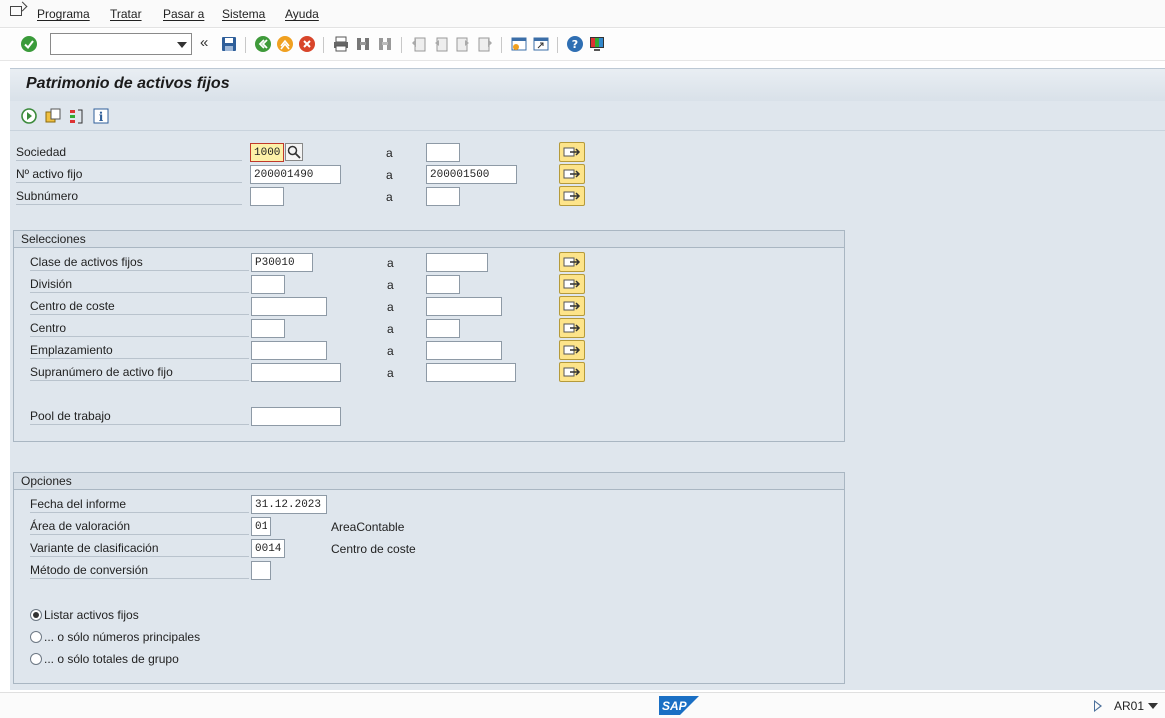 This screenshot has width=1165, height=718. I want to click on system-name: AR01, so click(1129, 706).